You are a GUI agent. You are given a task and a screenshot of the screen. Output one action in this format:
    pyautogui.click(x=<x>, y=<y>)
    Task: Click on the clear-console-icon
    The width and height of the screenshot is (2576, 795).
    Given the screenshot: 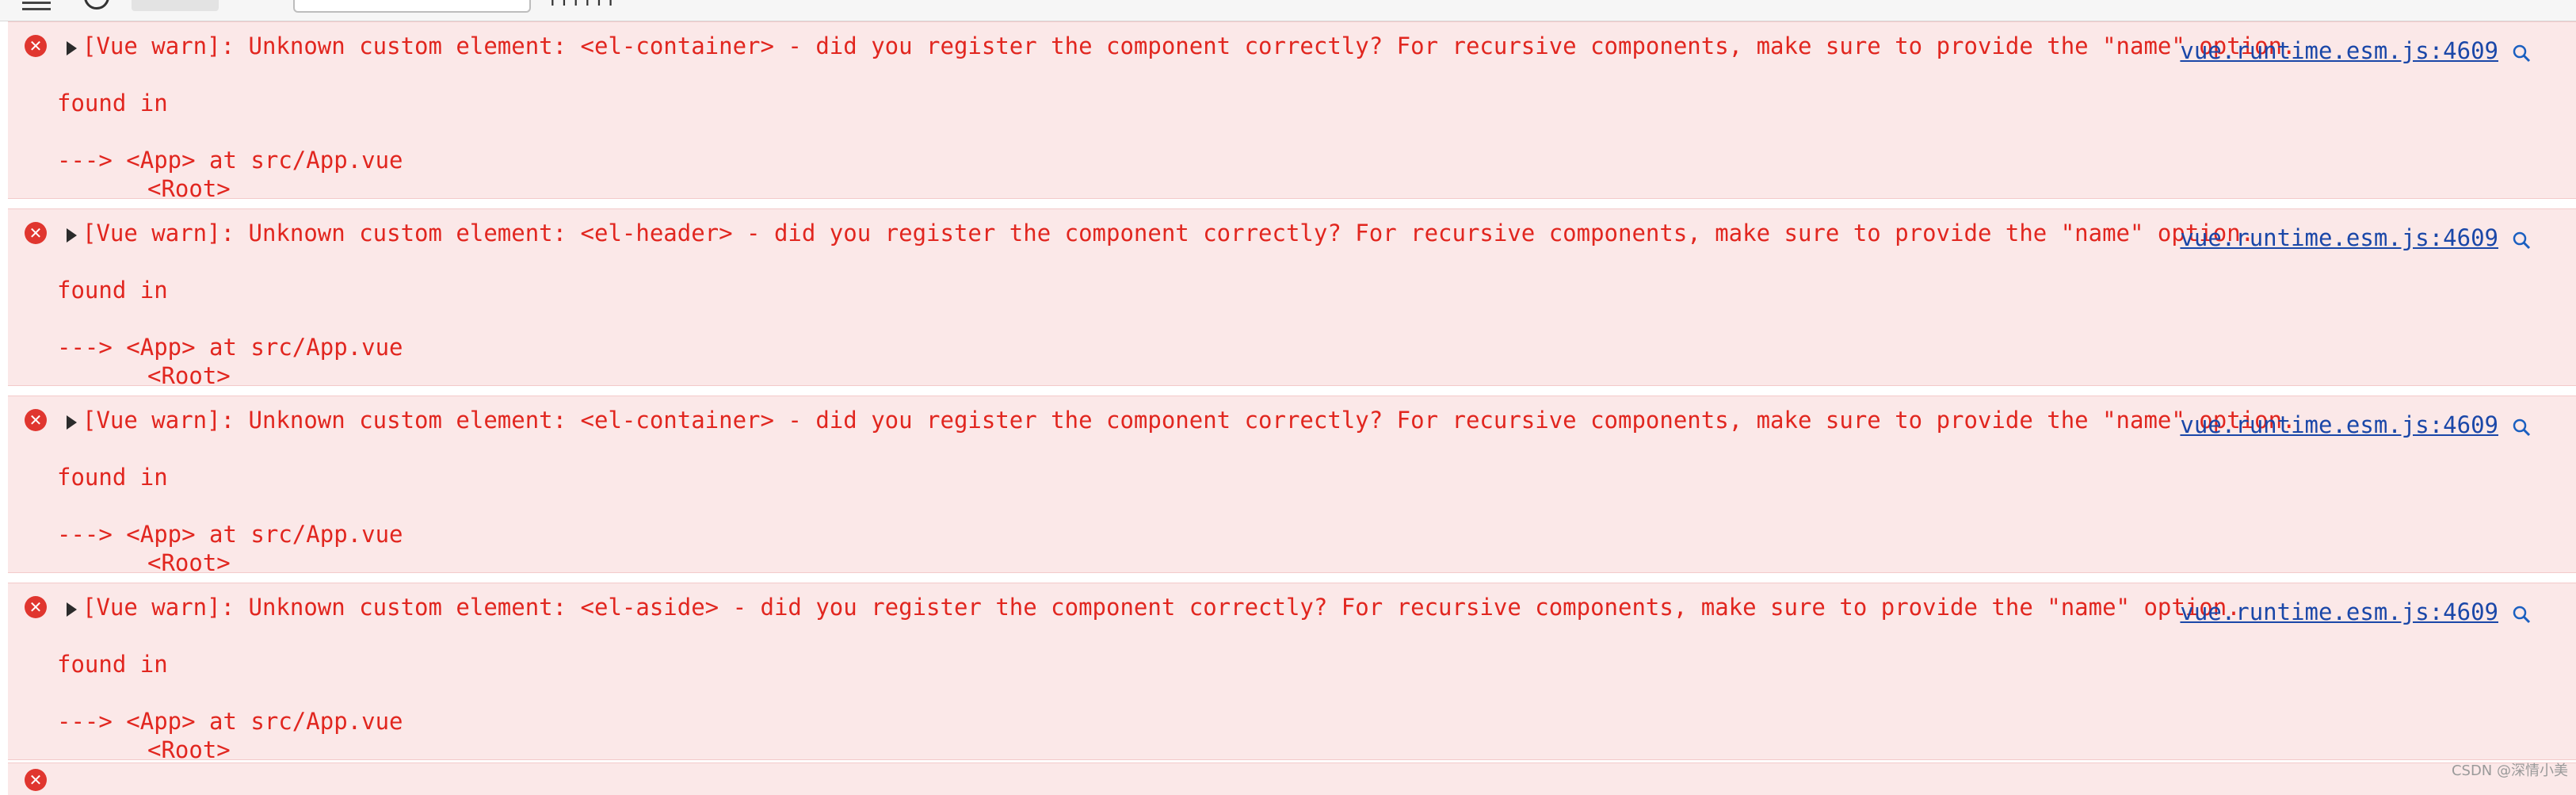 What is the action you would take?
    pyautogui.click(x=96, y=5)
    